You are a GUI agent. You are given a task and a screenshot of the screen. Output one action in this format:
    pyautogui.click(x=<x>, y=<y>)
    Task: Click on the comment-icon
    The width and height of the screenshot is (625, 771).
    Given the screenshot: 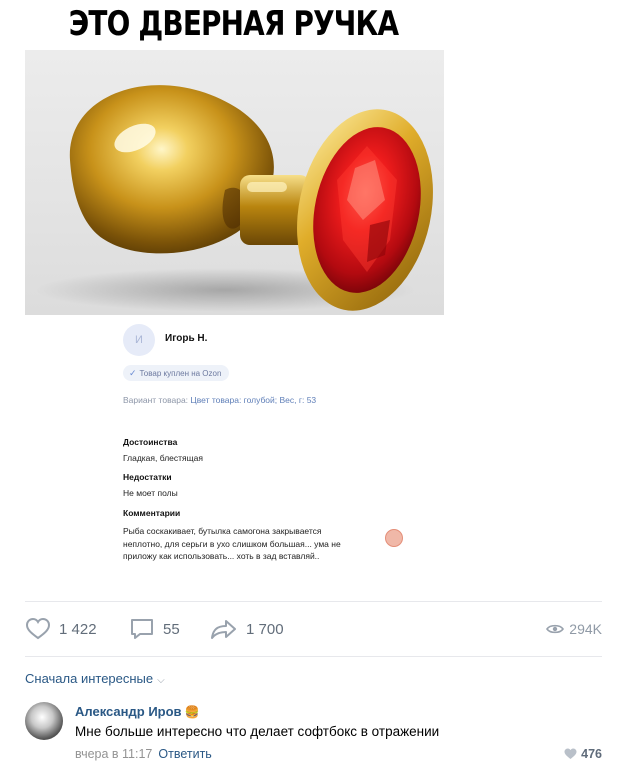 What is the action you would take?
    pyautogui.click(x=142, y=629)
    